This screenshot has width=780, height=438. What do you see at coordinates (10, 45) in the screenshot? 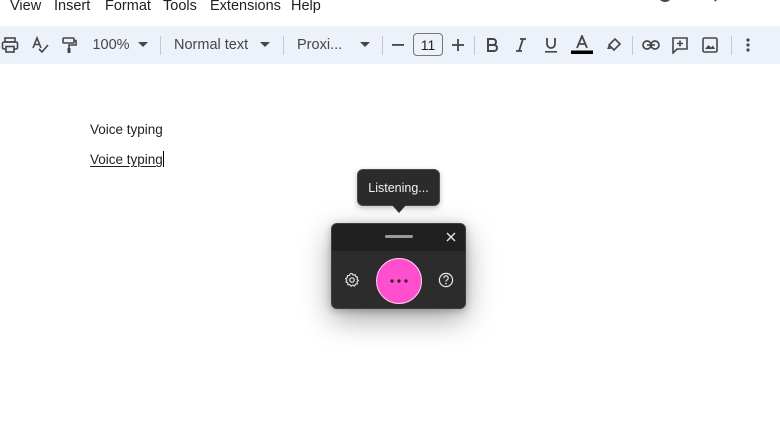
I see `print-icon` at bounding box center [10, 45].